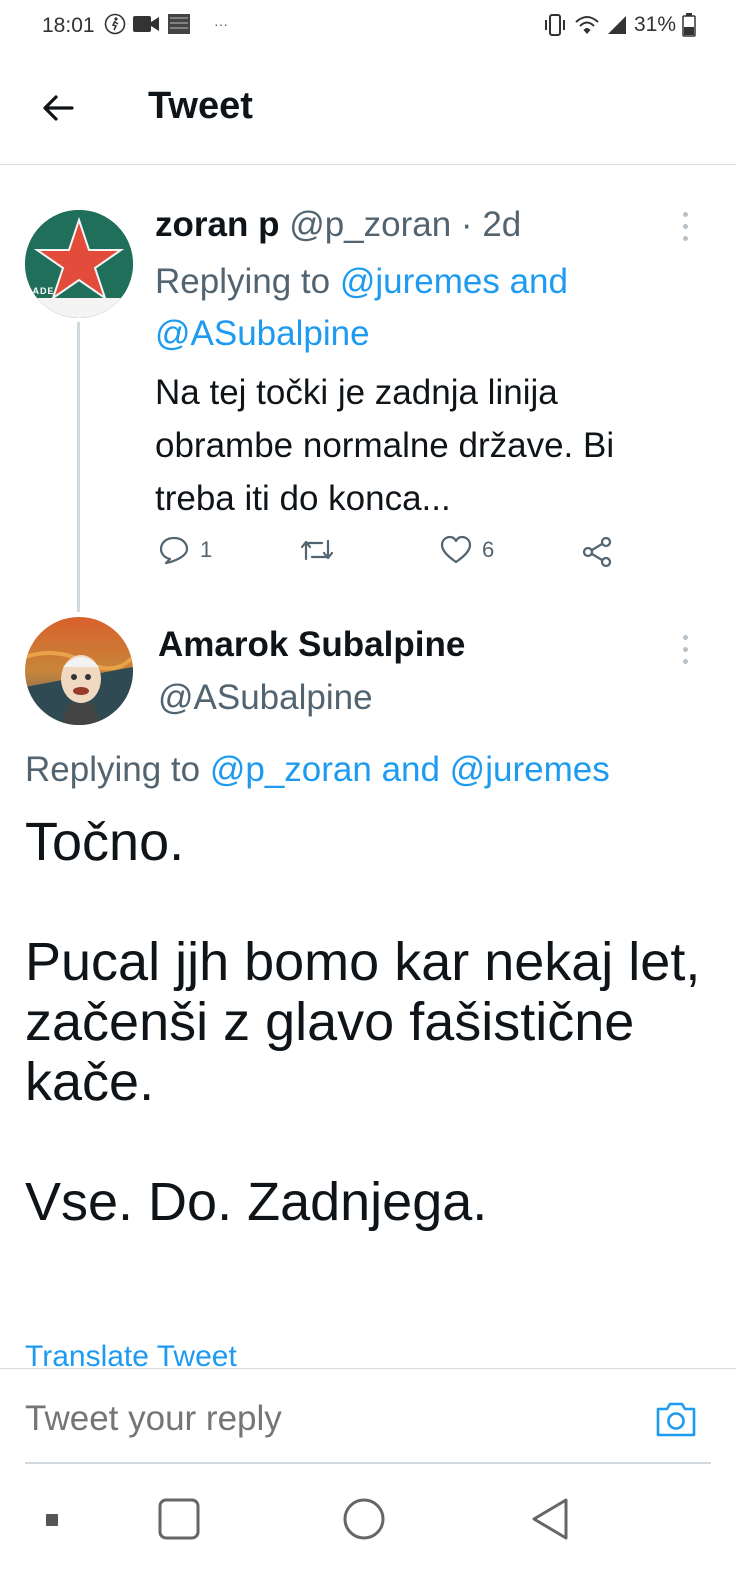  What do you see at coordinates (415, 308) in the screenshot?
I see `replying-to: Replying to @juremes and @ASubalpine` at bounding box center [415, 308].